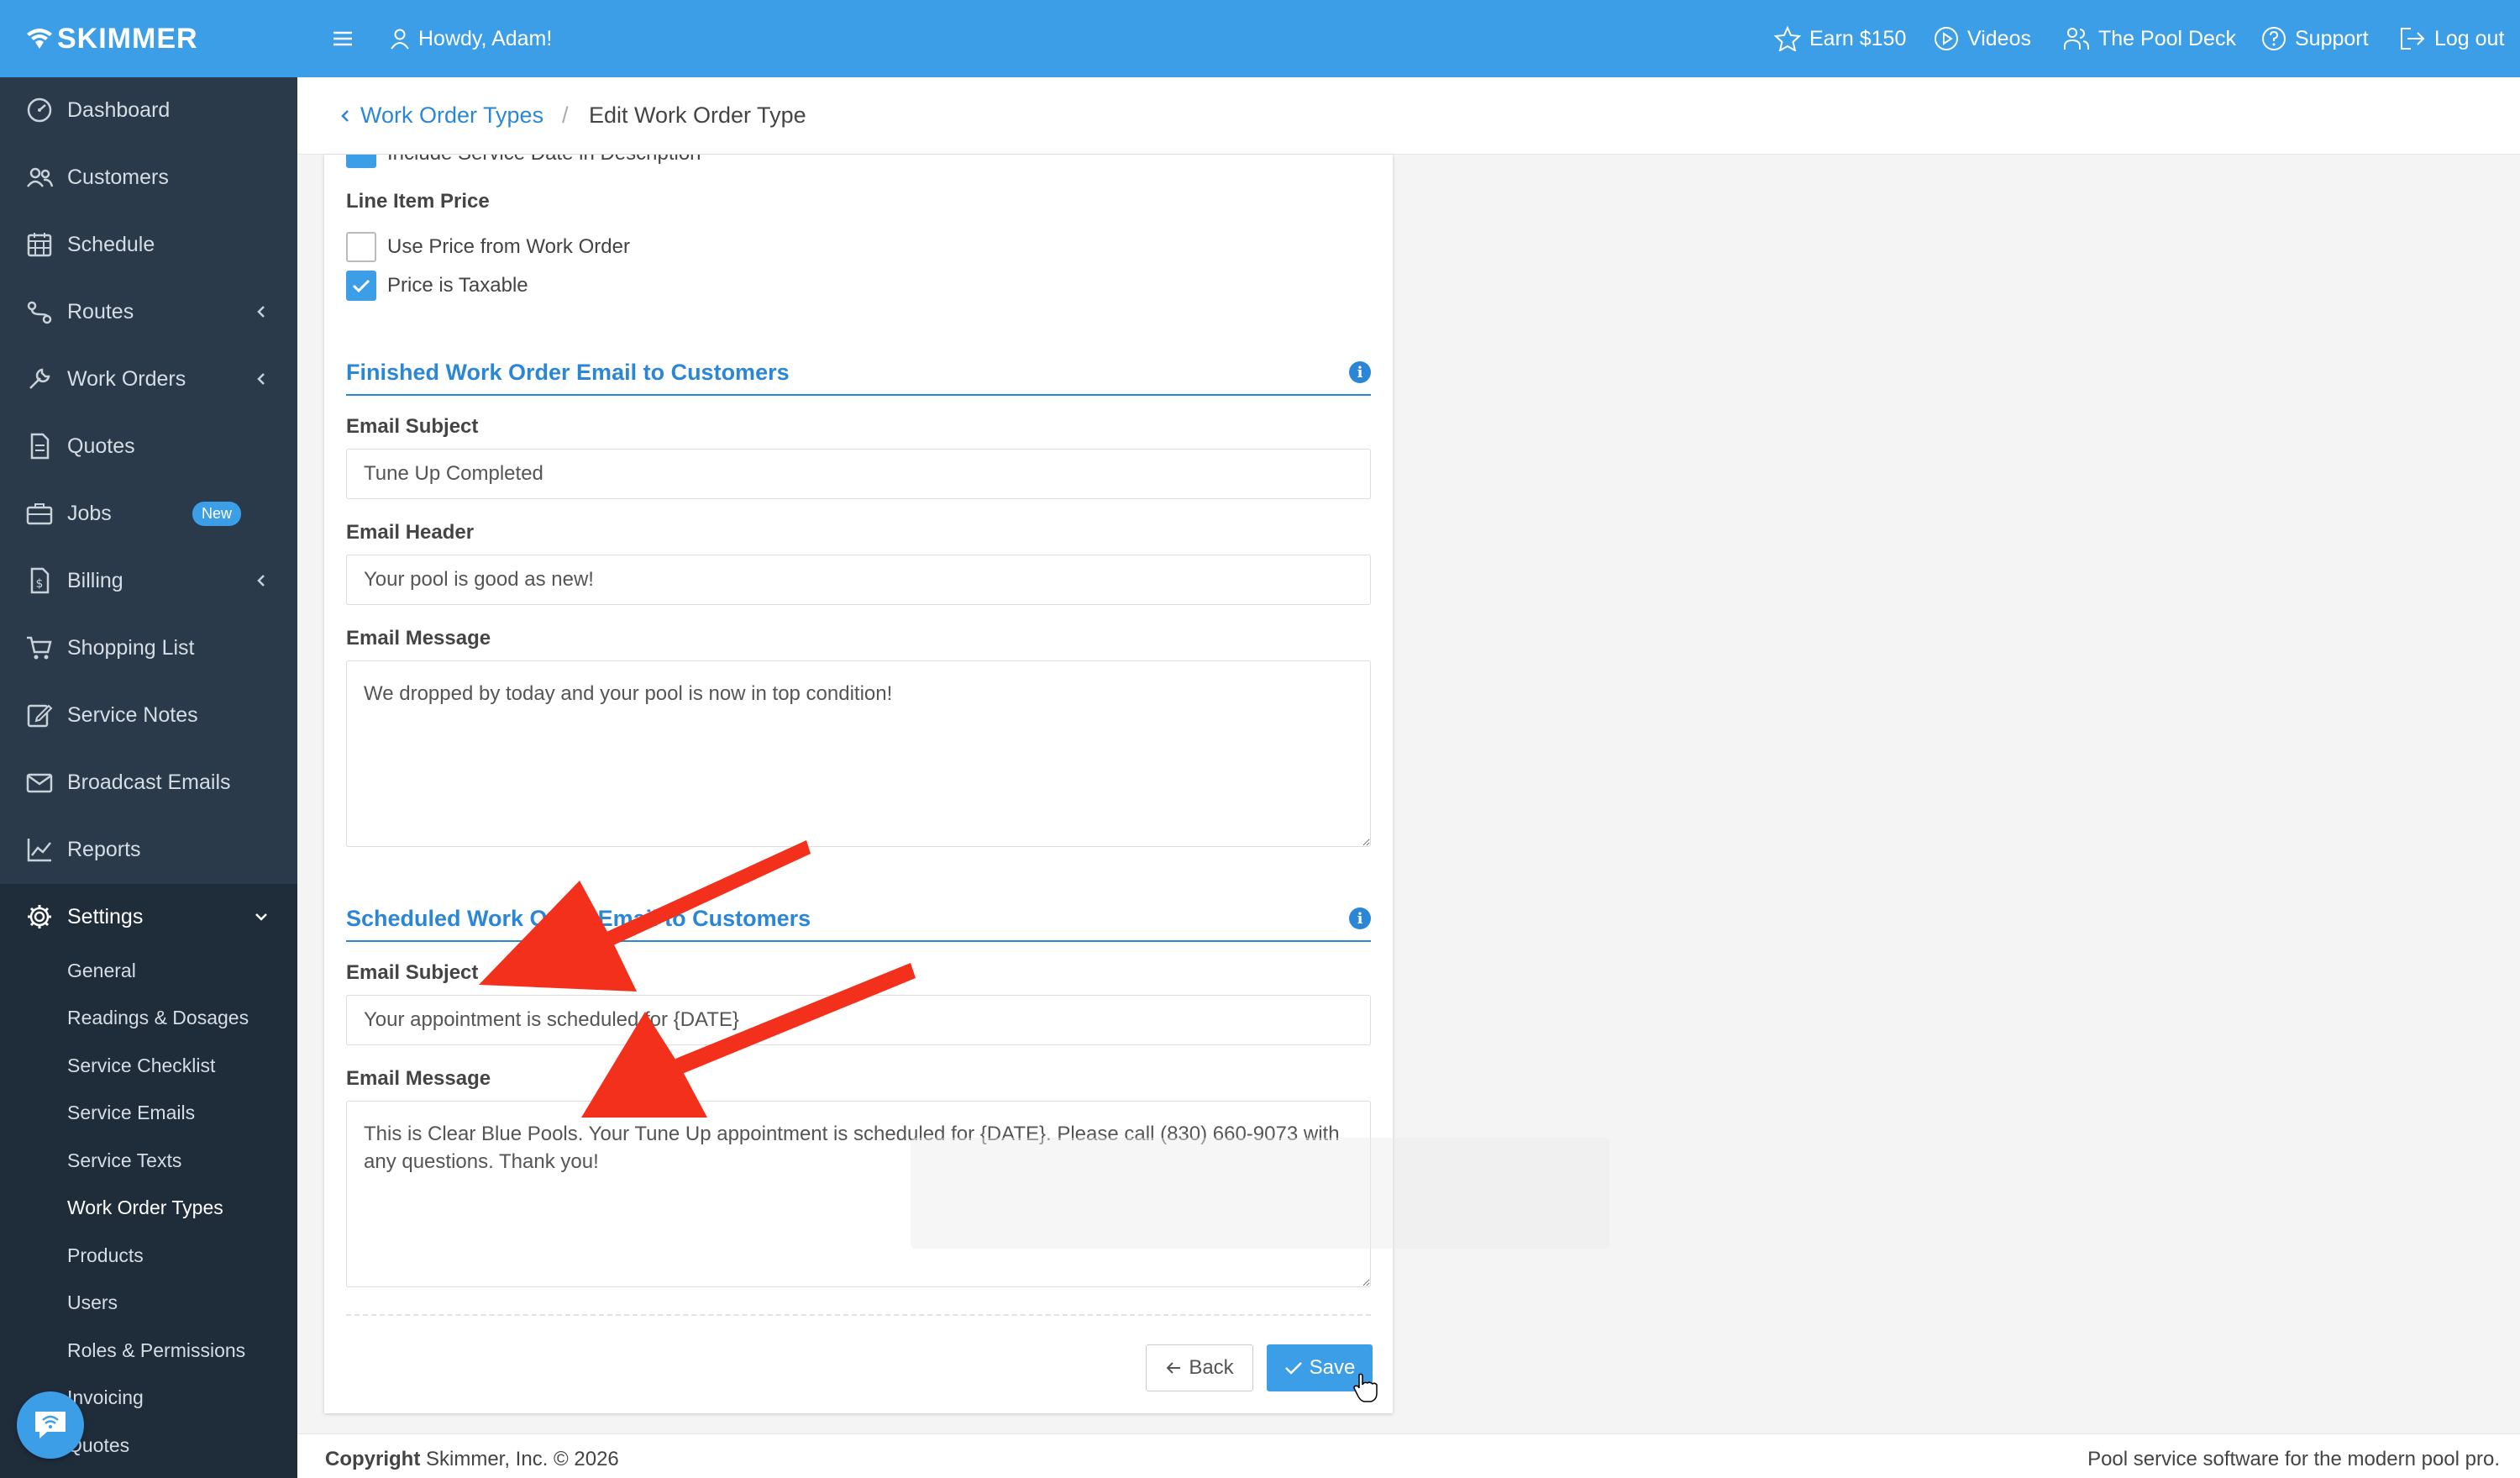 The image size is (2520, 1478). I want to click on sidebar-item-jobs: Jobs New, so click(148, 513).